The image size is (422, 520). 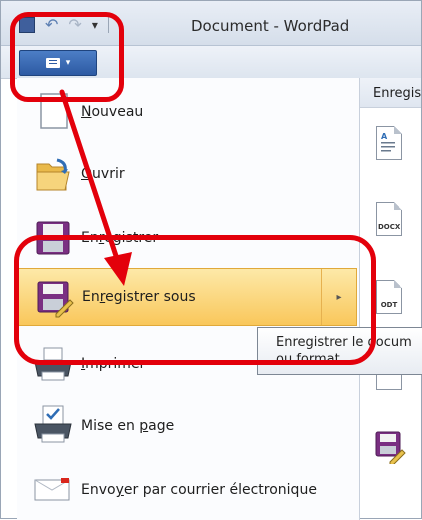 I want to click on save-icon, so click(x=27, y=24).